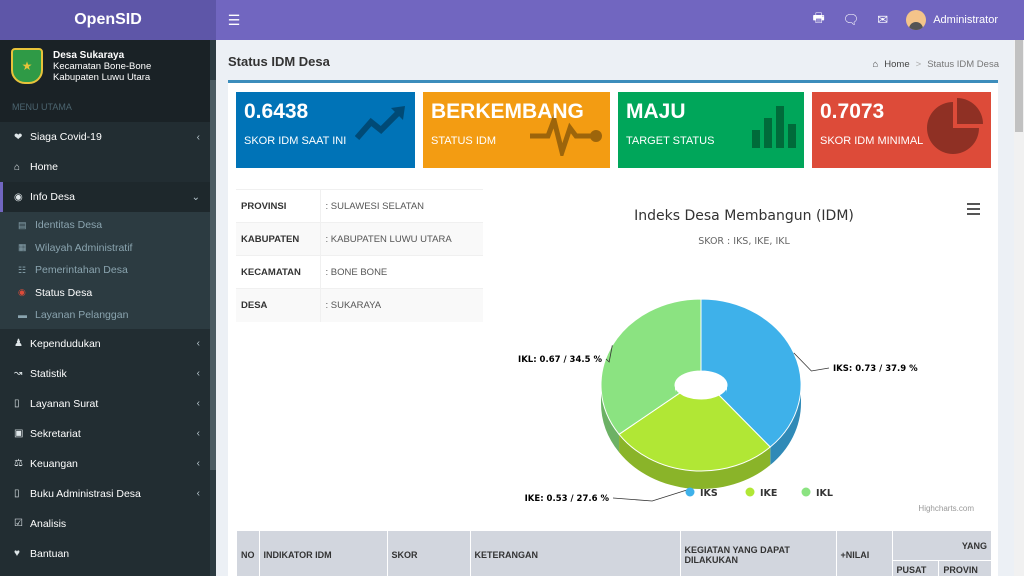 This screenshot has height=576, width=1024. What do you see at coordinates (851, 20) in the screenshot?
I see `chat-icon: 🗨` at bounding box center [851, 20].